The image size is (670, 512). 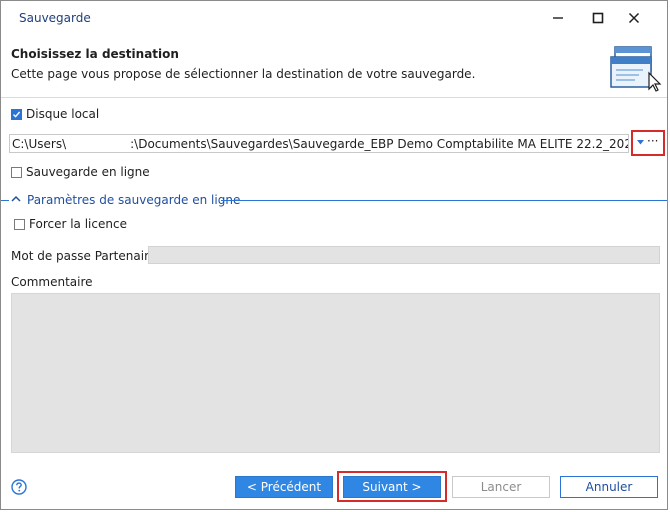 I want to click on partner-password-field, so click(x=404, y=255).